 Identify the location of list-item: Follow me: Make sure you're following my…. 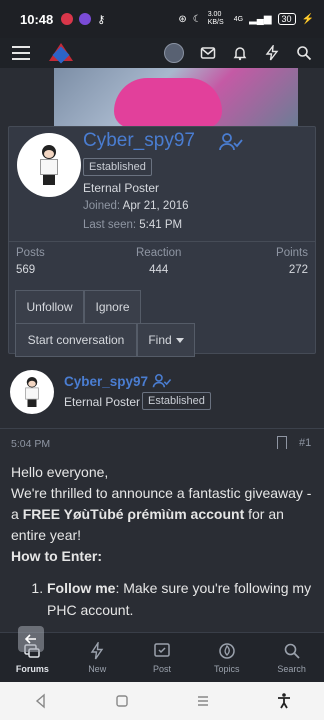
(181, 599).